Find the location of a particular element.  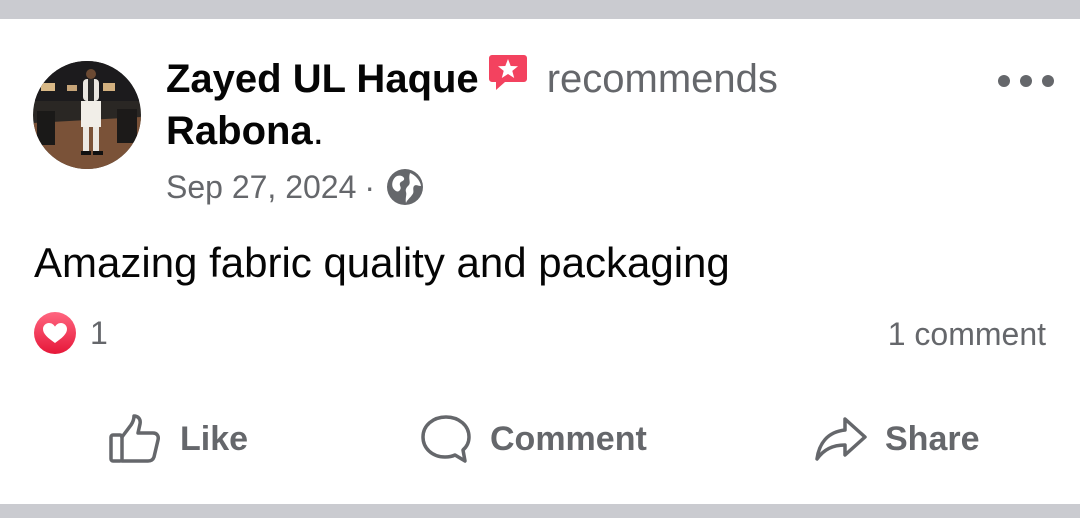

share-label: Share is located at coordinates (932, 438).